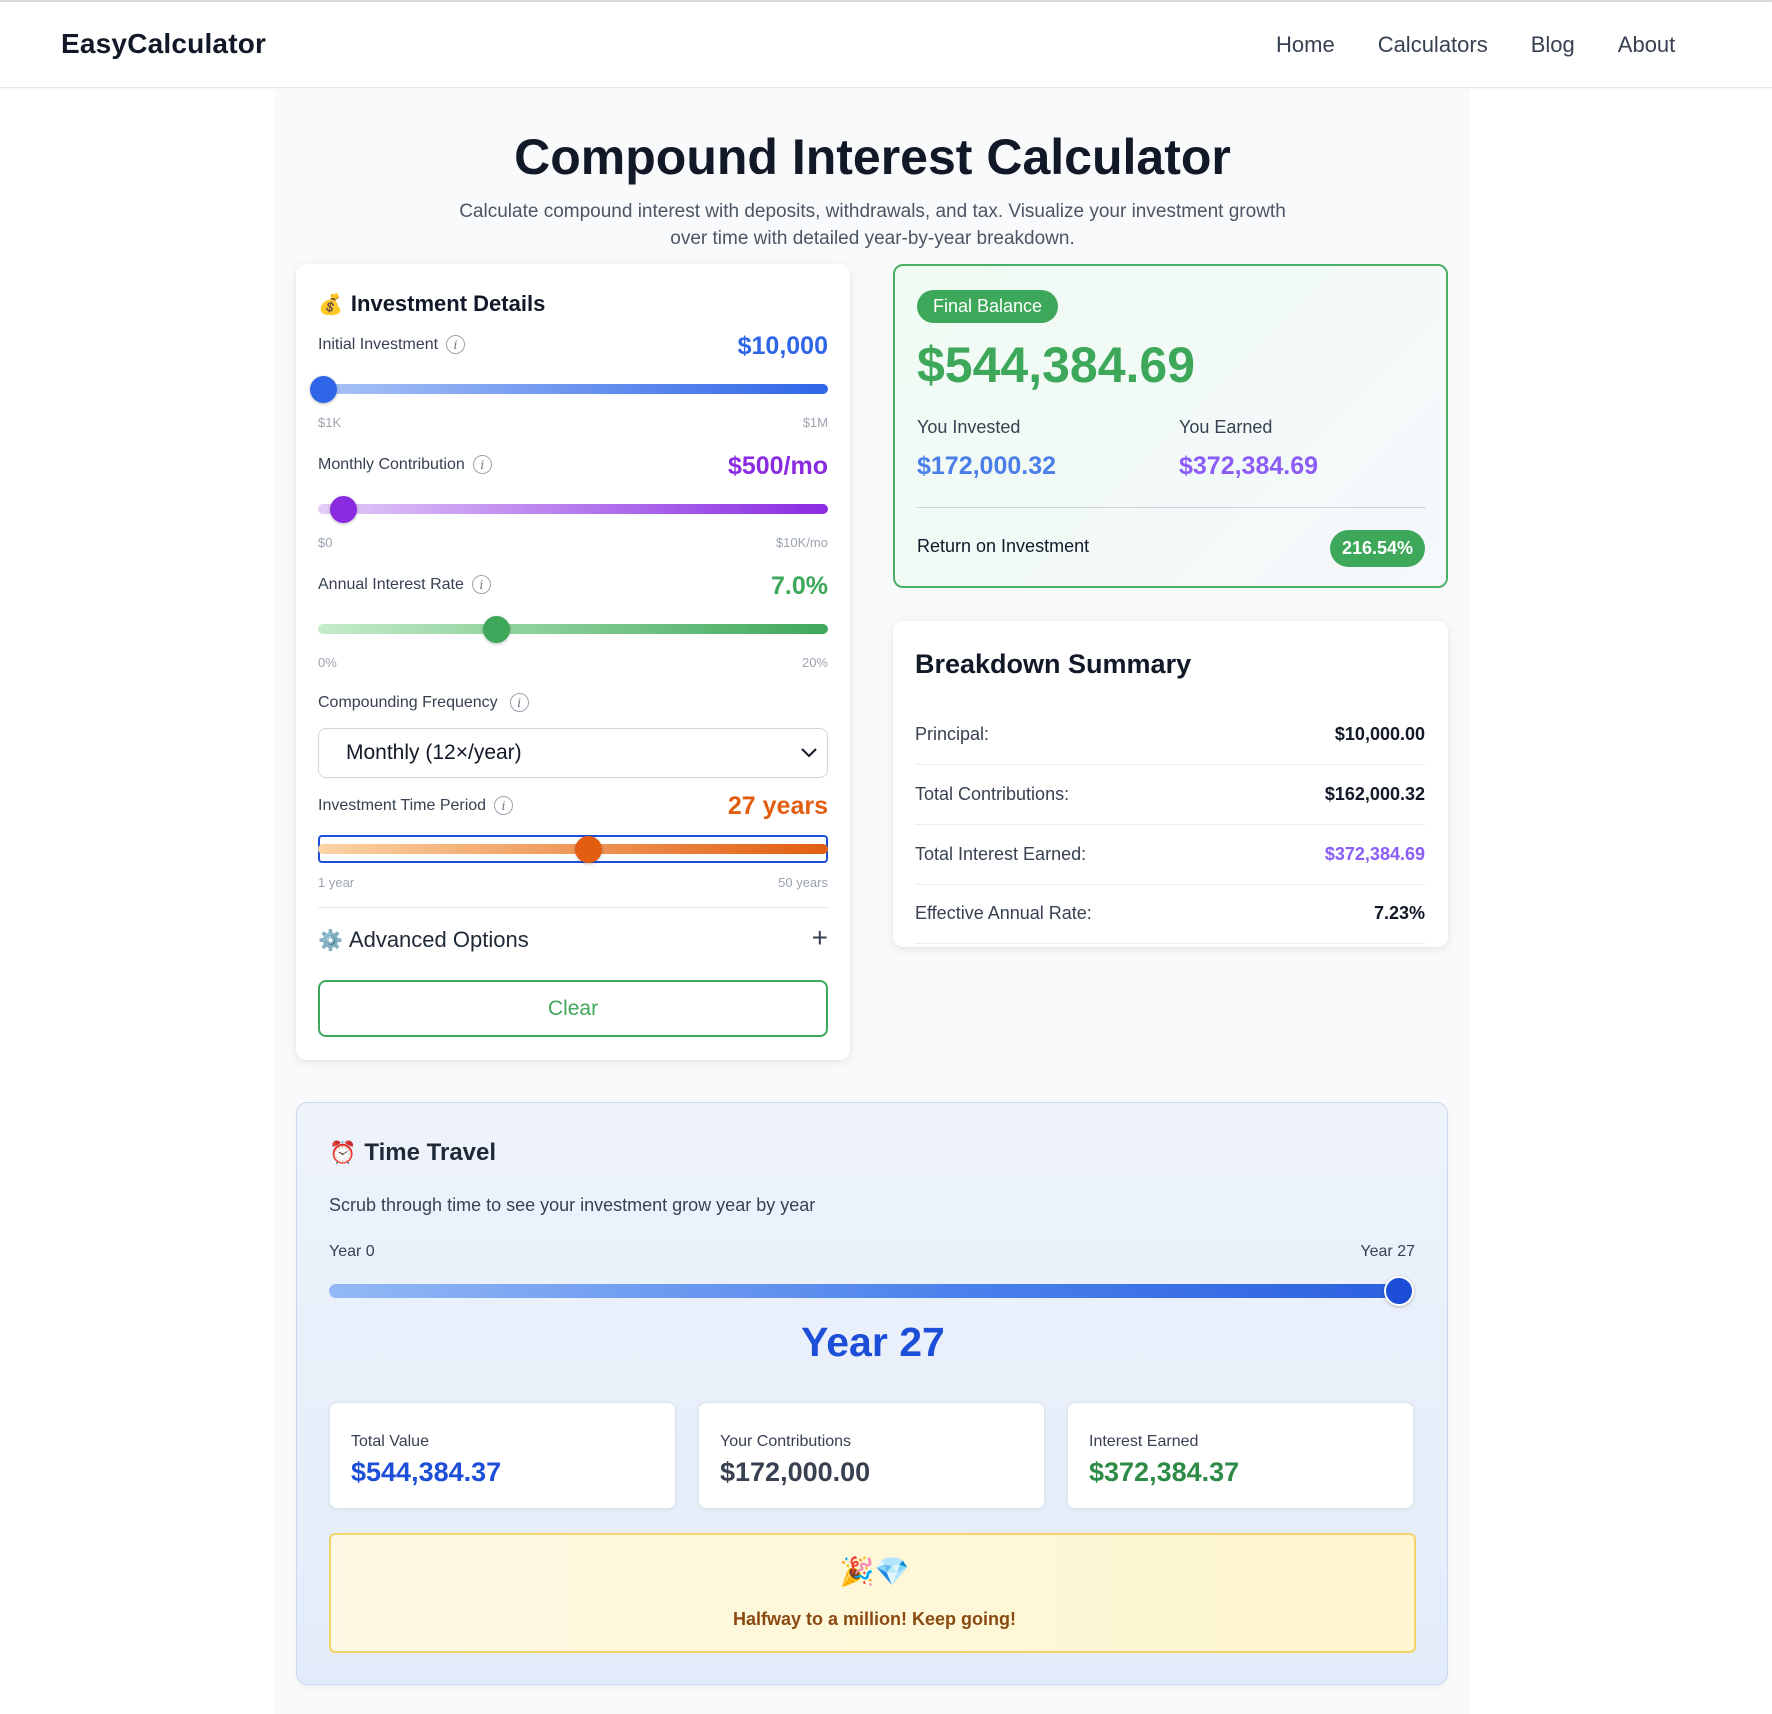 Image resolution: width=1772 pixels, height=1714 pixels. I want to click on time-travel-title: ⏰ Time Travel, so click(412, 1153).